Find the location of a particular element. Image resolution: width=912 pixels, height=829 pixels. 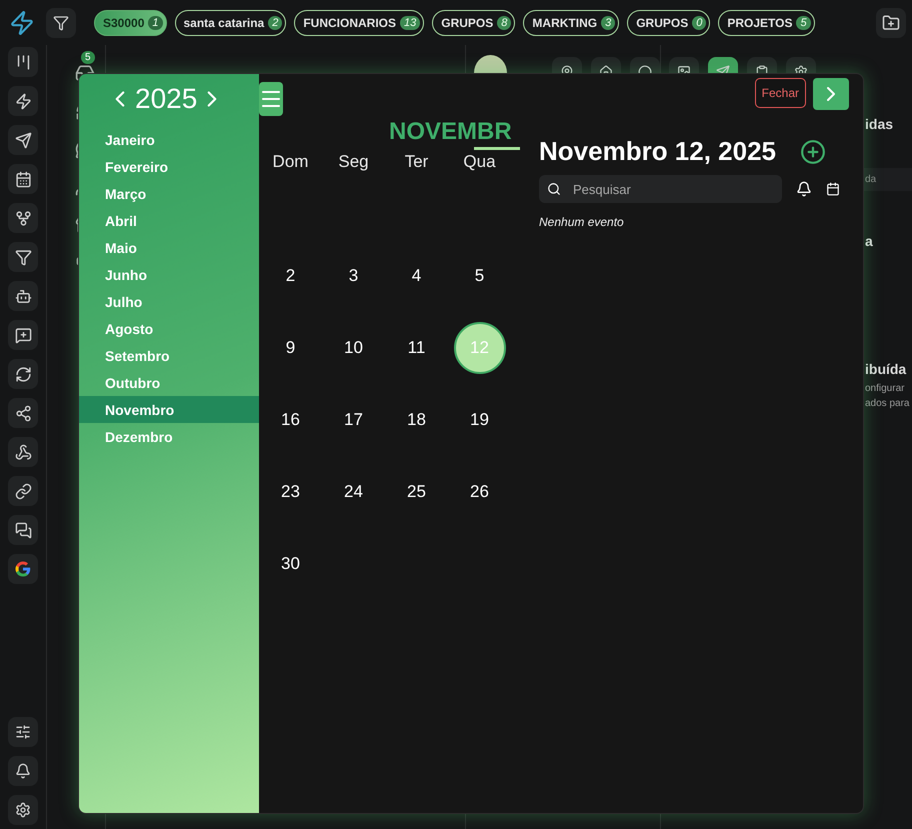

date-heading: Novembro 12, 2025 is located at coordinates (657, 151).